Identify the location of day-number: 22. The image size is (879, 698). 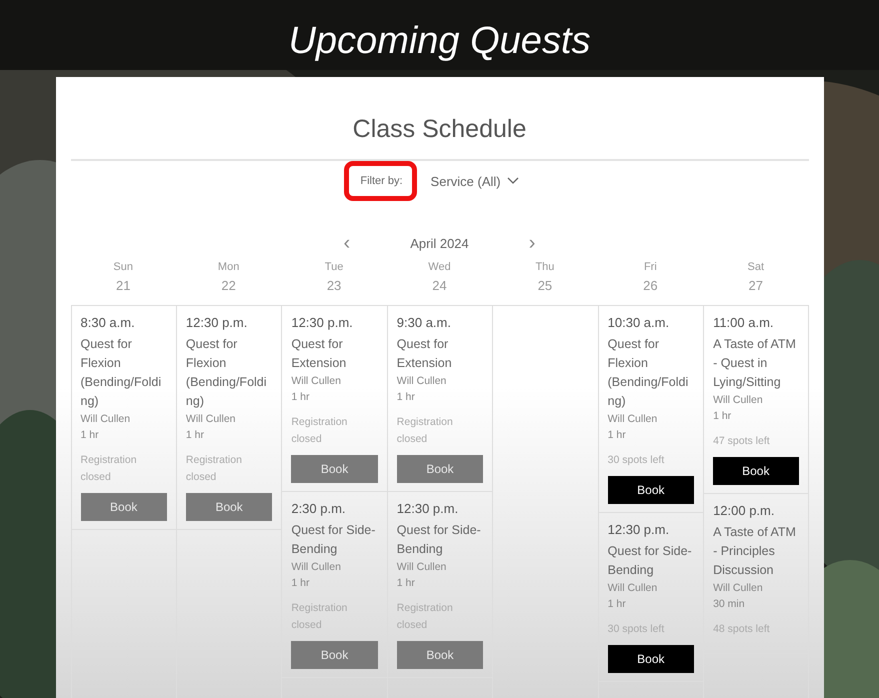
(228, 285).